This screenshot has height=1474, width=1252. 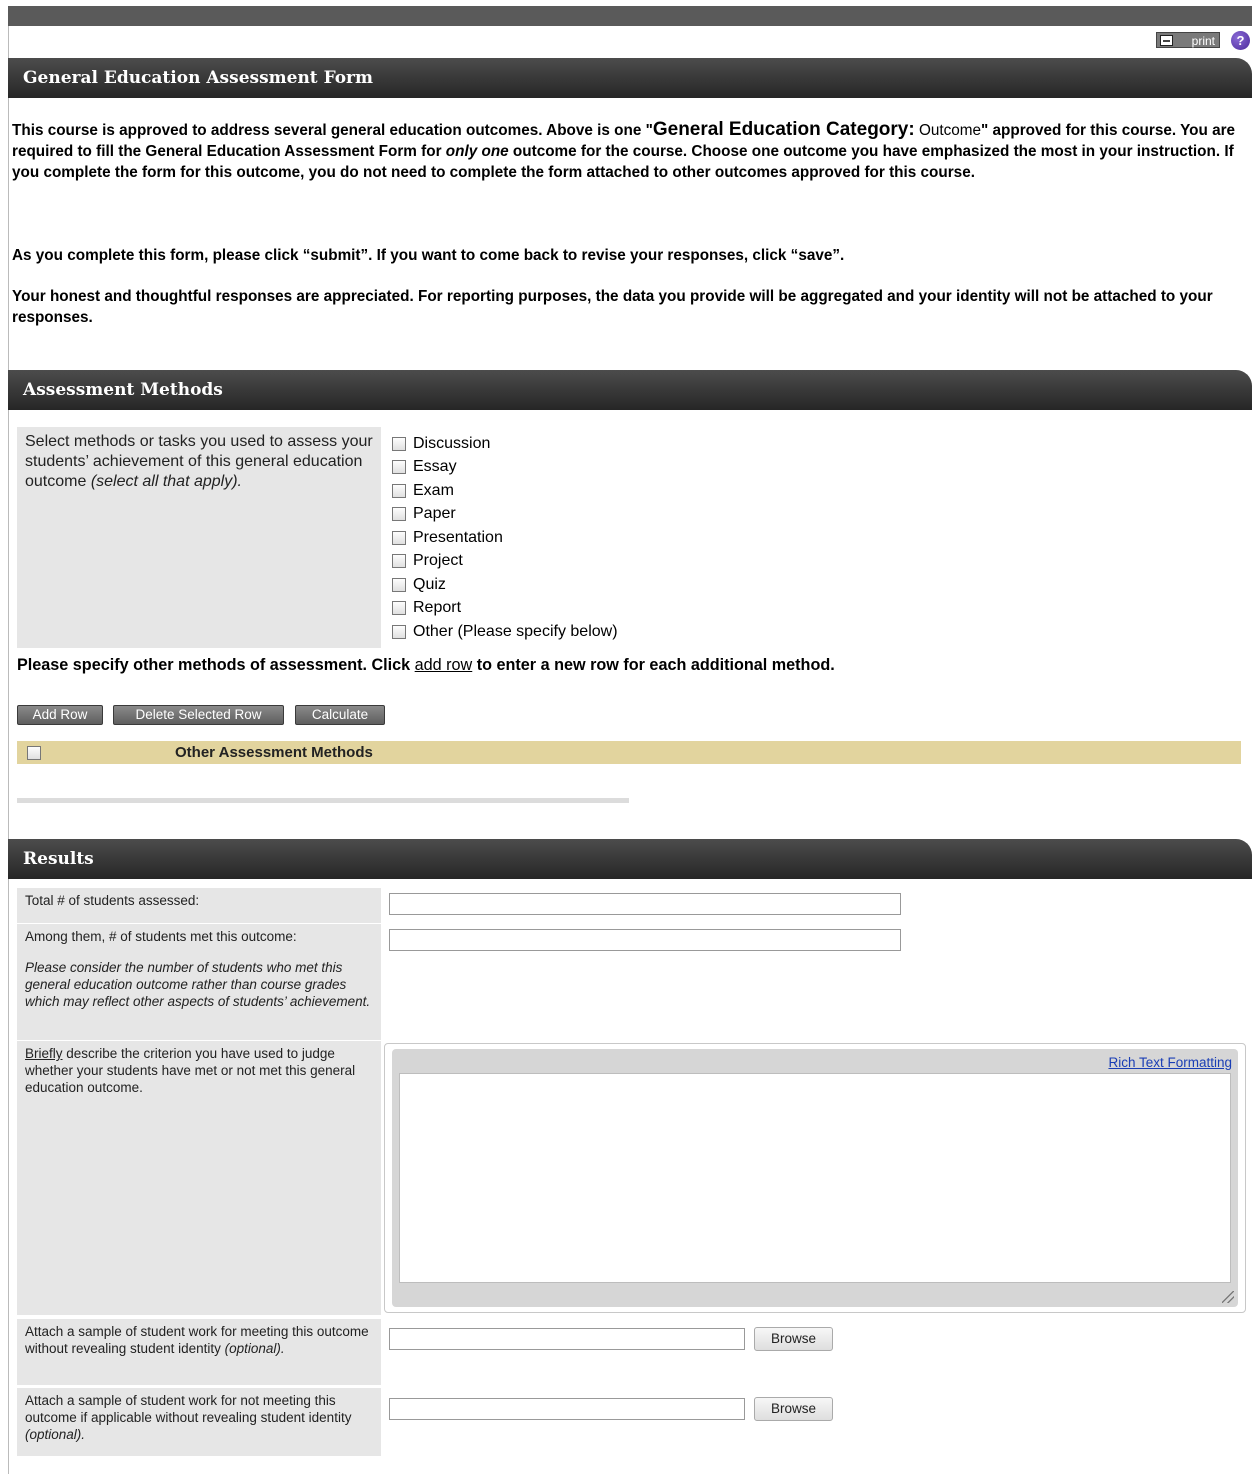 What do you see at coordinates (34, 753) in the screenshot?
I see `select-all-checkbox` at bounding box center [34, 753].